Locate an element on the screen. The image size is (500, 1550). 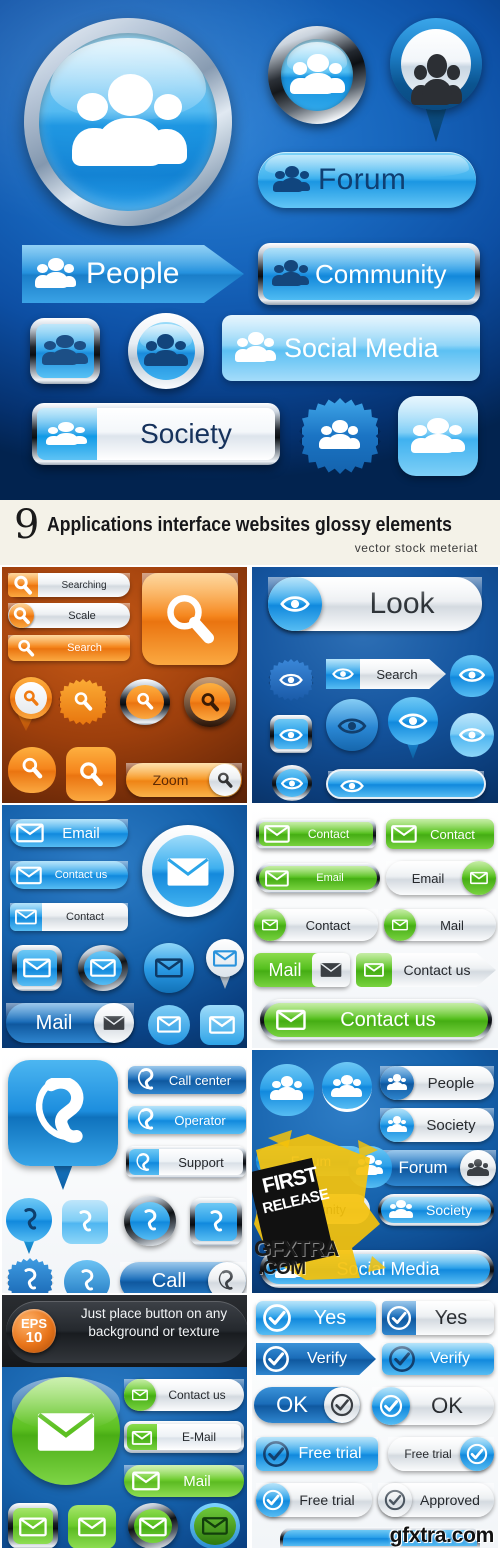
contact-green-button: Contact is located at coordinates (440, 834).